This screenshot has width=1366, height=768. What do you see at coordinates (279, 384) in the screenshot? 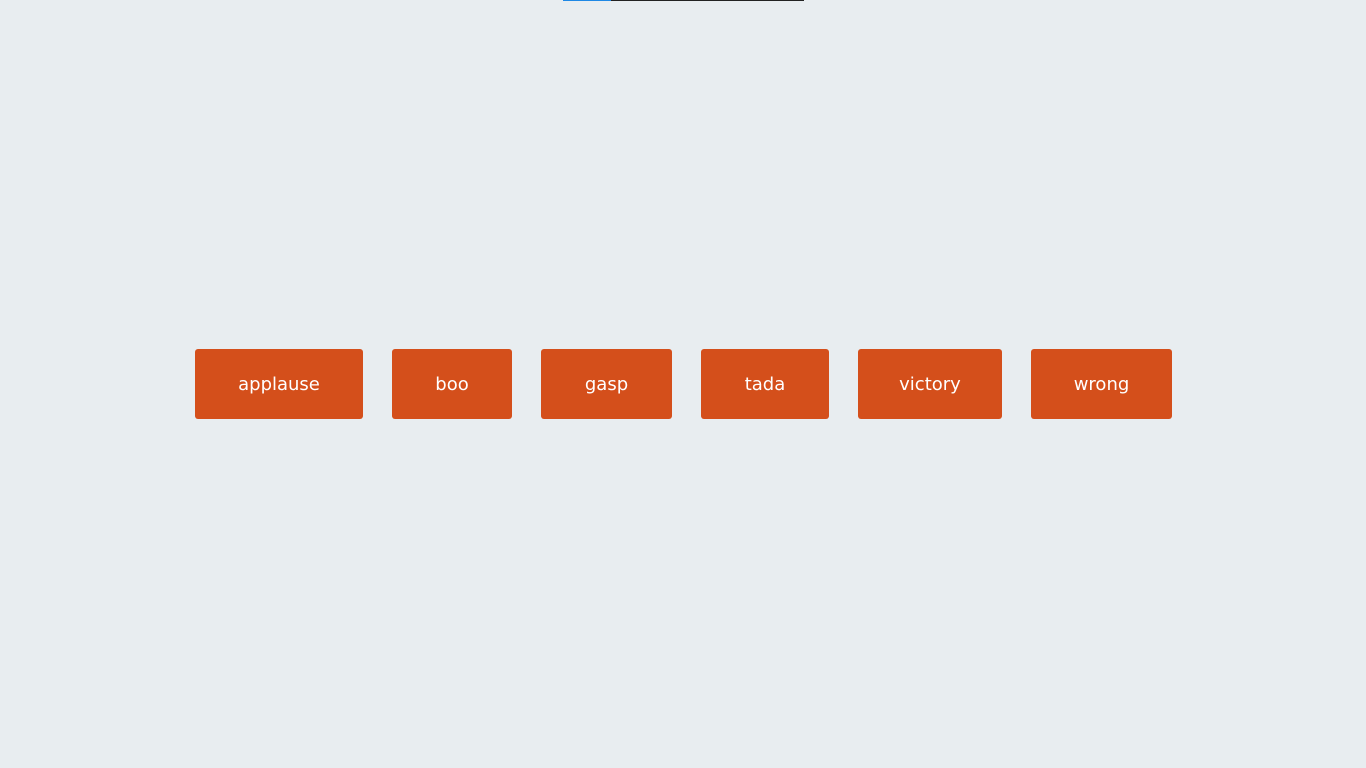
I see `applause-button: applause` at bounding box center [279, 384].